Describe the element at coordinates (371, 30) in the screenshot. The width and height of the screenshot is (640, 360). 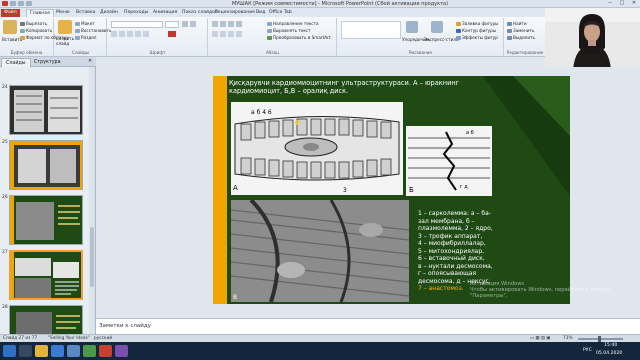
I see `shapes-gallery` at that location.